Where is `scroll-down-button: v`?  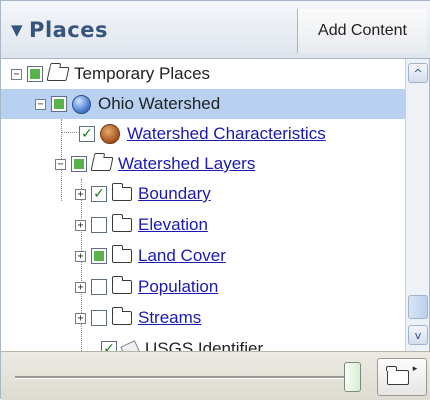 scroll-down-button: v is located at coordinates (418, 335).